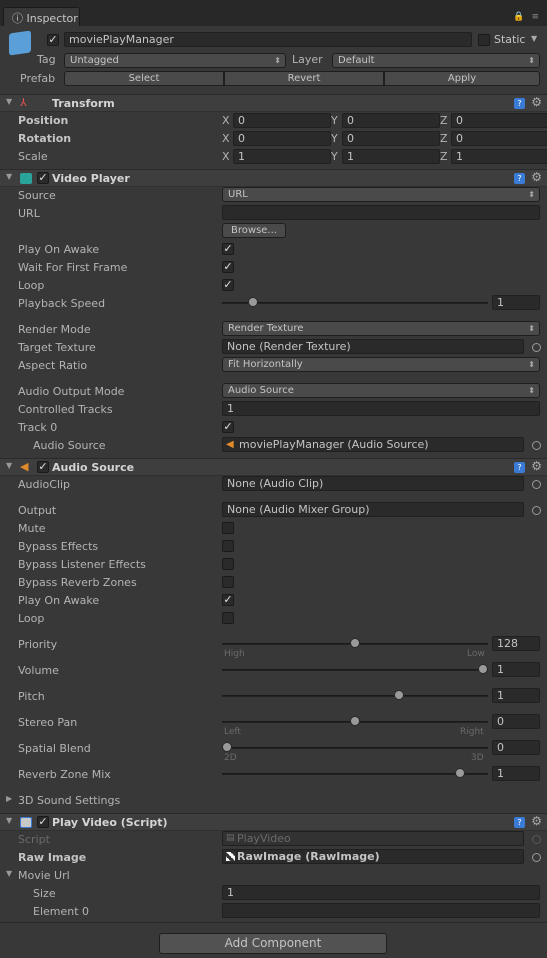 The image size is (547, 958). Describe the element at coordinates (234, 654) in the screenshot. I see `high-label: High` at that location.